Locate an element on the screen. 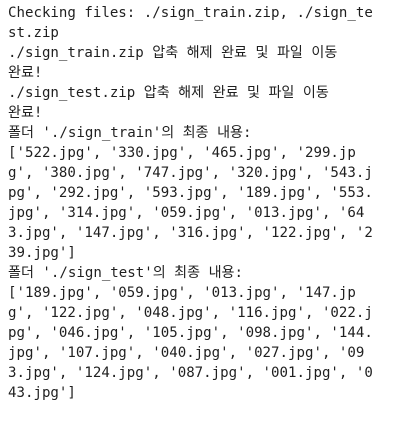  output-line-checking-files-cont: st.zip is located at coordinates (33, 33).